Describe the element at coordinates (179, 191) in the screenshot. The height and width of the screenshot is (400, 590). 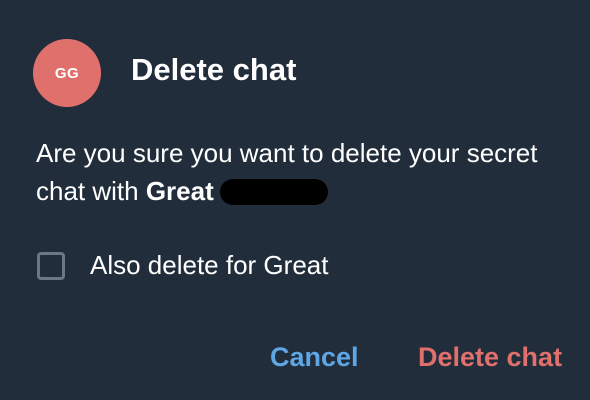
I see `contact-name: Great` at that location.